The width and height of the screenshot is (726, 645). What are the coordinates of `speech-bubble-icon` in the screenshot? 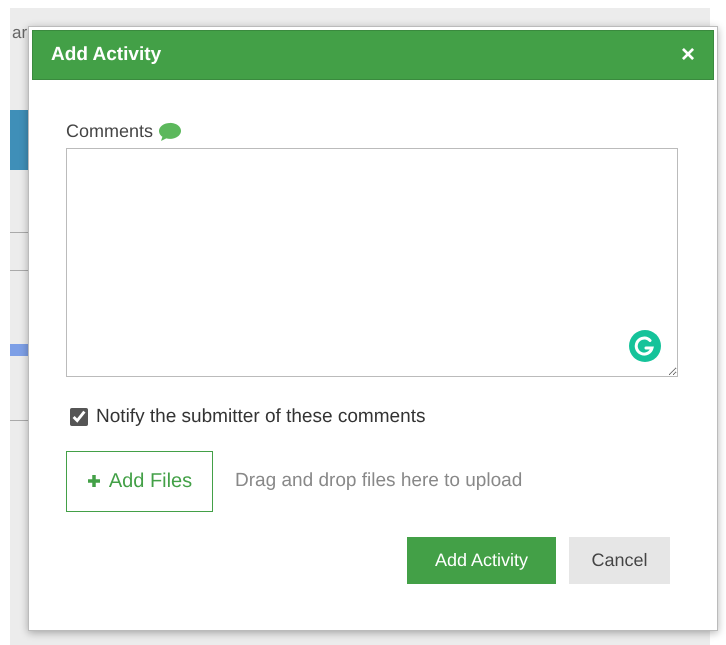 It's located at (170, 132).